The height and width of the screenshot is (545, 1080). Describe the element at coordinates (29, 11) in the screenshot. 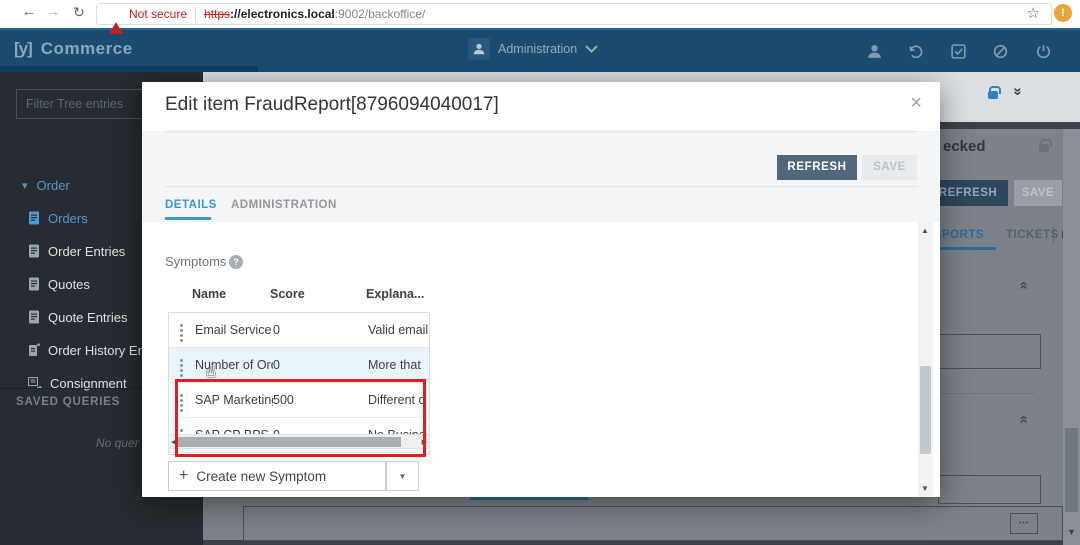

I see `browser-back-button: ←` at that location.